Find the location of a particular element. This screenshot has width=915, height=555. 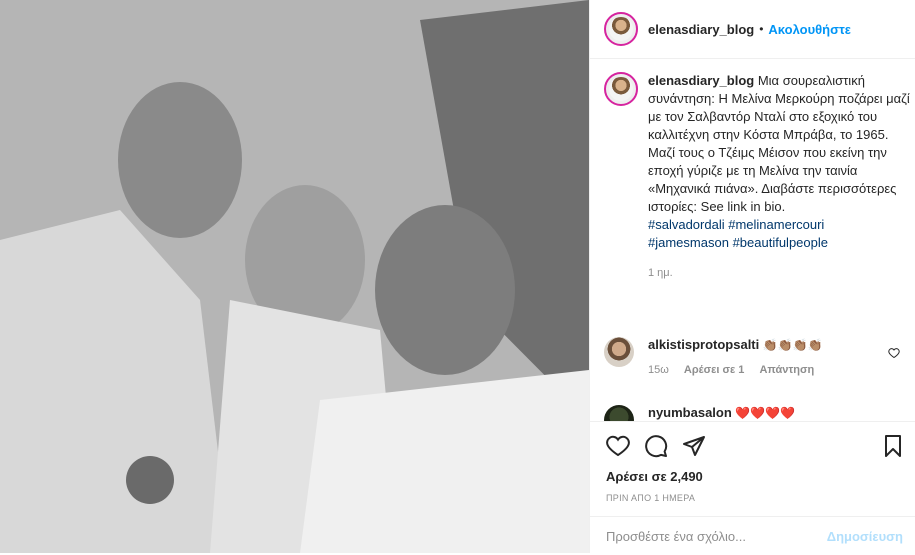

comment-age: 15ω is located at coordinates (658, 370).